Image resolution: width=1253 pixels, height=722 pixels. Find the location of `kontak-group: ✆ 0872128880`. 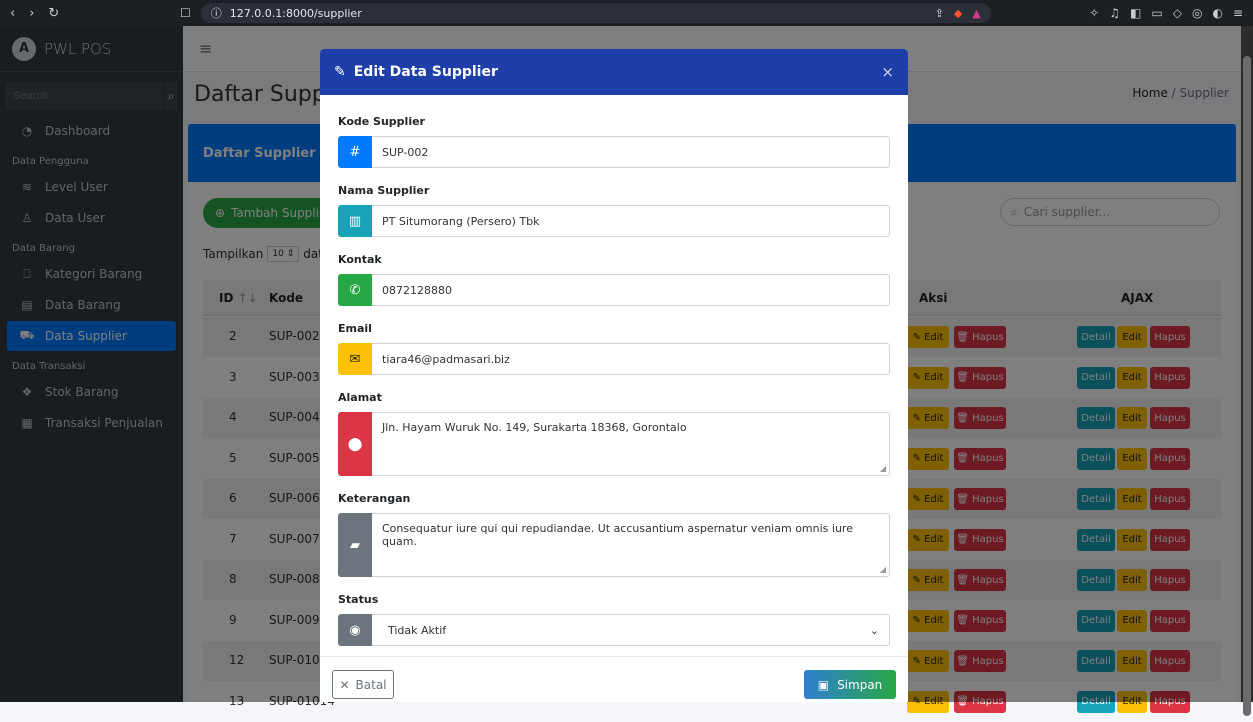

kontak-group: ✆ 0872128880 is located at coordinates (614, 290).